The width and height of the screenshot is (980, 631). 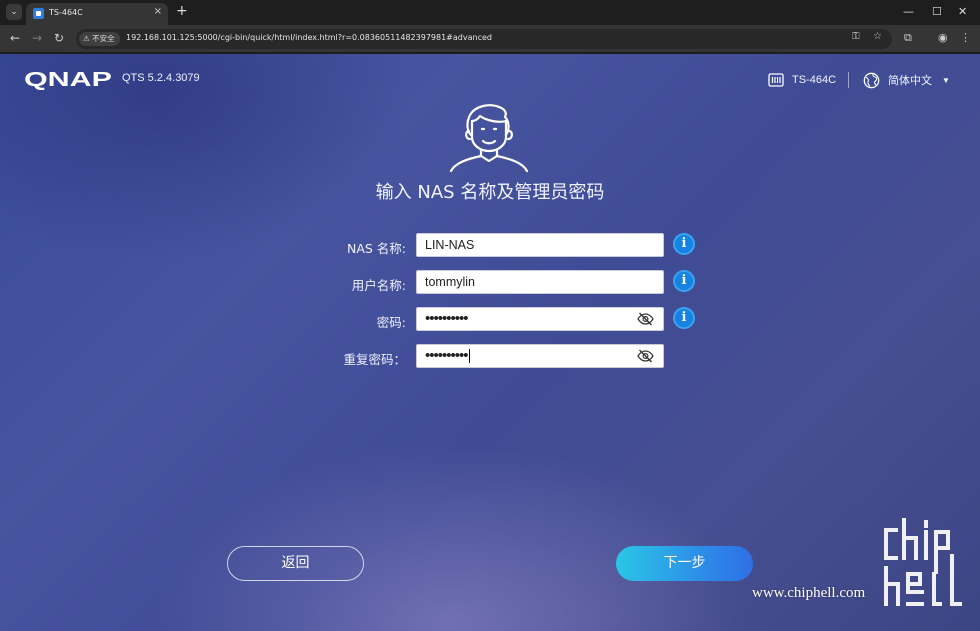 What do you see at coordinates (856, 36) in the screenshot?
I see `password-key-icon: ⚿` at bounding box center [856, 36].